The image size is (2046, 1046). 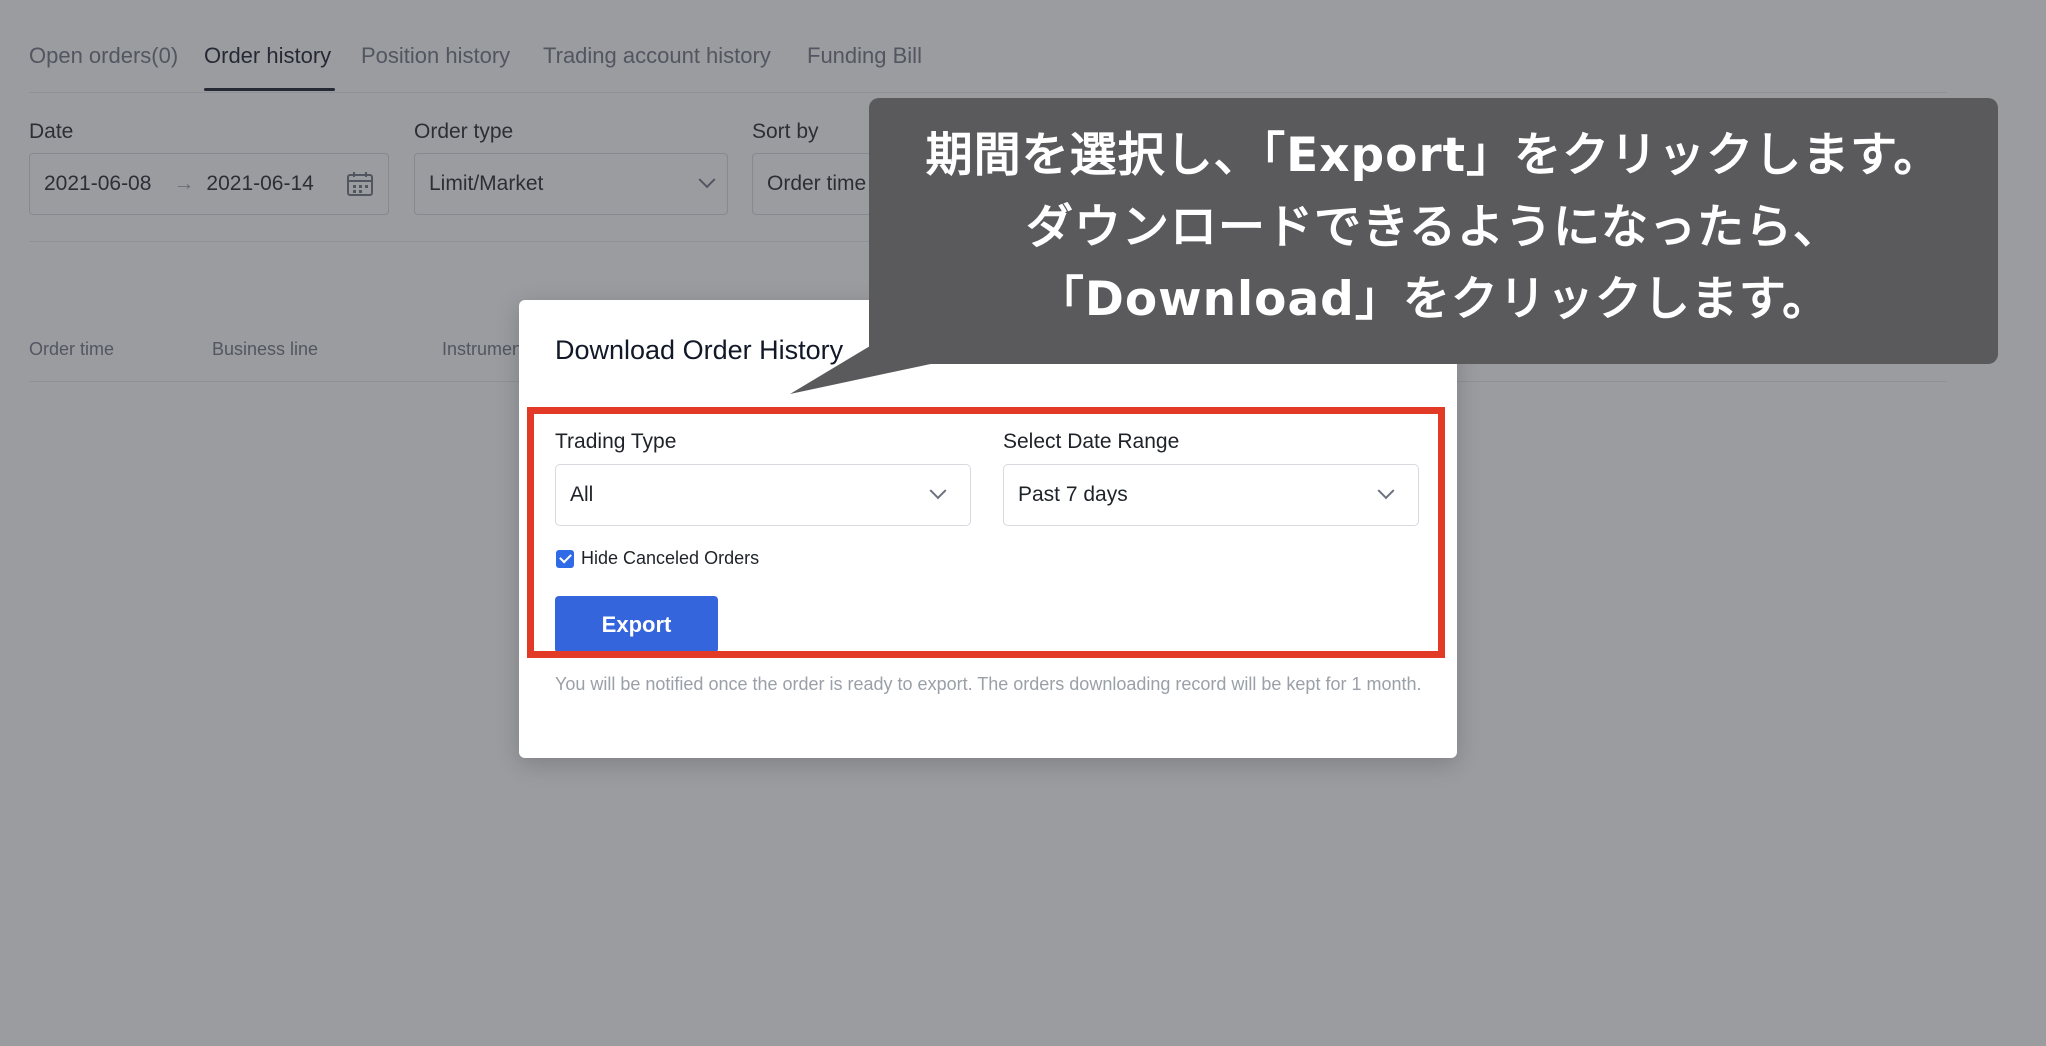 What do you see at coordinates (986, 532) in the screenshot?
I see `highlight-frame` at bounding box center [986, 532].